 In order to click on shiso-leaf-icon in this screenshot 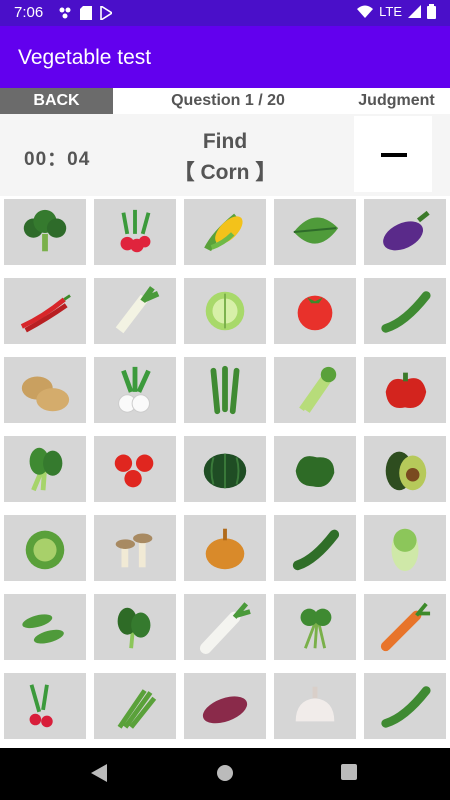, I will do `click(316, 230)`.